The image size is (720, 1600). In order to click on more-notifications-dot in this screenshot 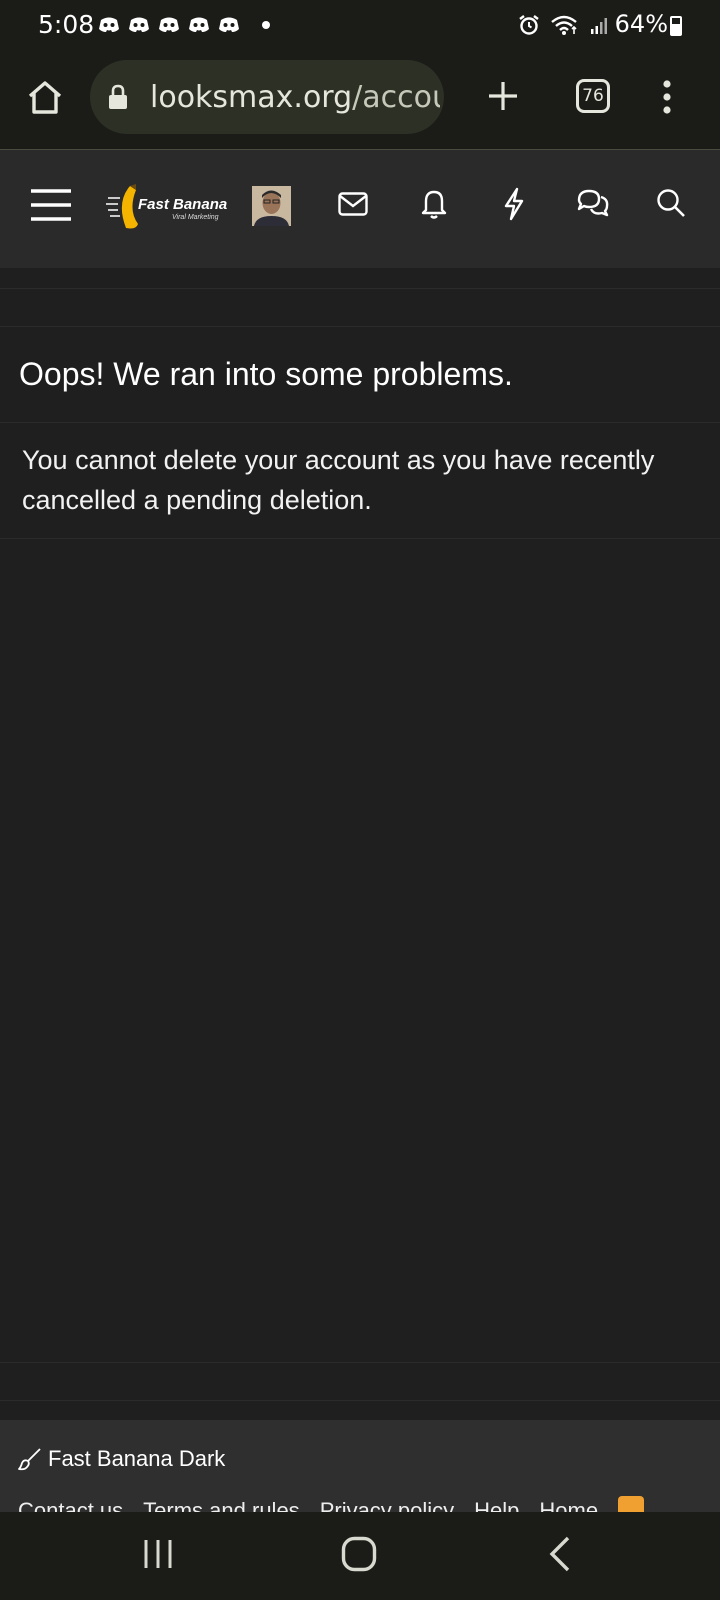, I will do `click(266, 25)`.